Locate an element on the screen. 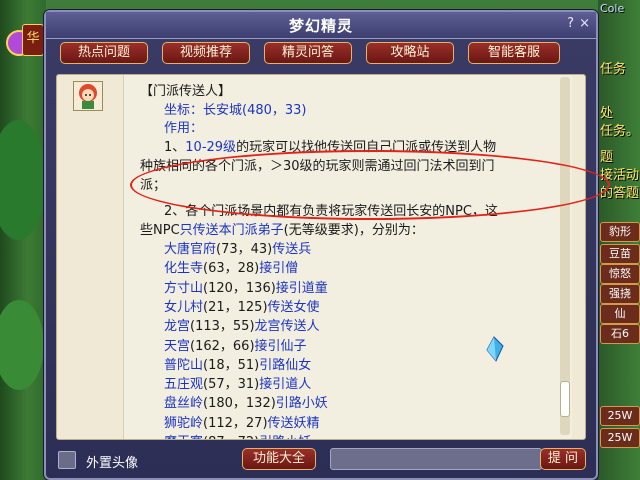 The height and width of the screenshot is (480, 640). npc-list-item: 女儿村(21，125)传送女使 is located at coordinates (242, 308).